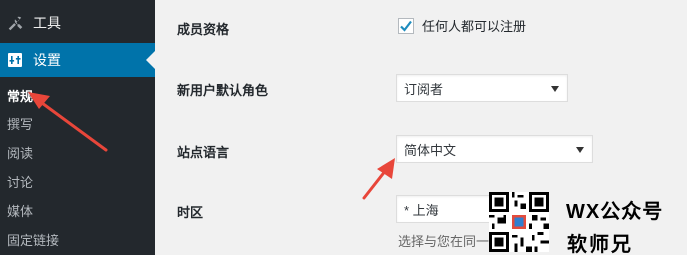 The image size is (687, 255). I want to click on membership-option: 任何人都可以注册, so click(462, 25).